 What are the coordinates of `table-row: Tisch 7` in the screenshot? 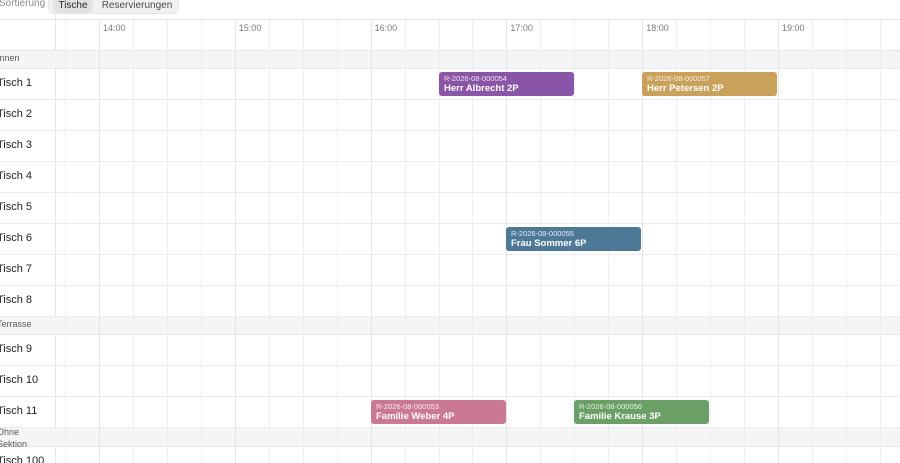 It's located at (450, 270).